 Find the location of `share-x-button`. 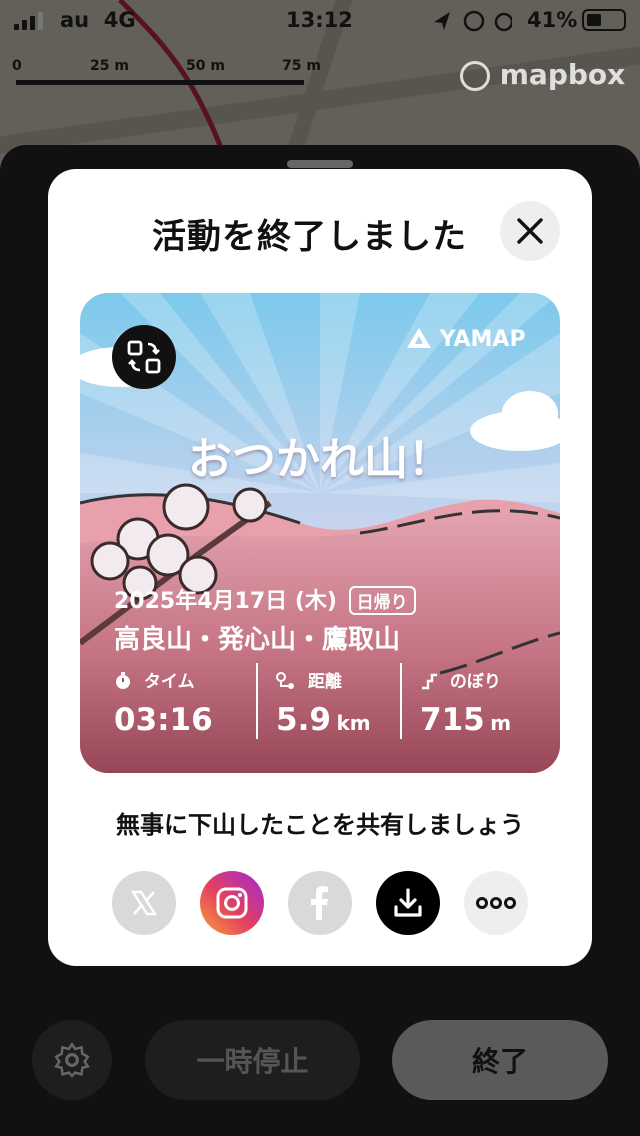

share-x-button is located at coordinates (144, 903).